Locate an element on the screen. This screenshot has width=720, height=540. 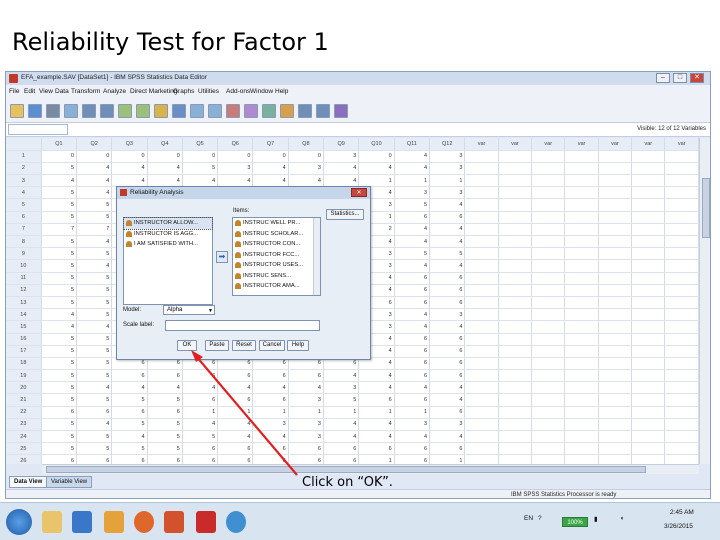
row-header: 1 is located at coordinates (24, 156).